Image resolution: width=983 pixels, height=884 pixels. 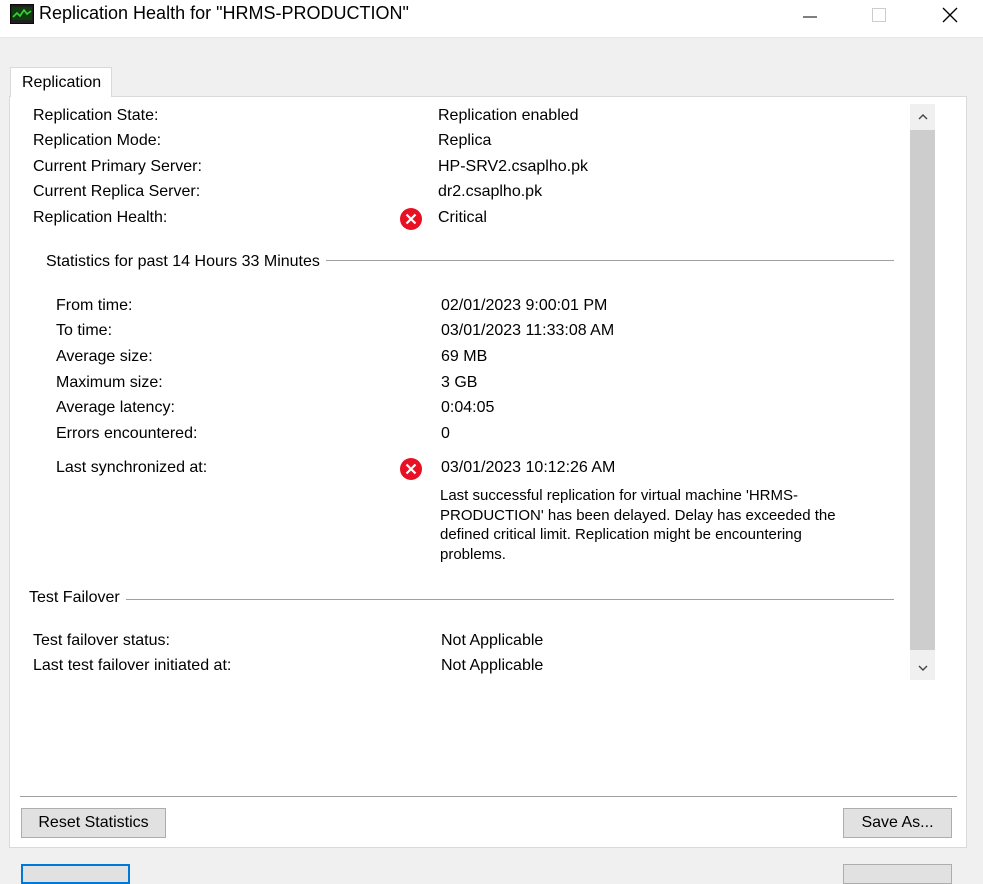 I want to click on tab-replication: Replication, so click(x=61, y=82).